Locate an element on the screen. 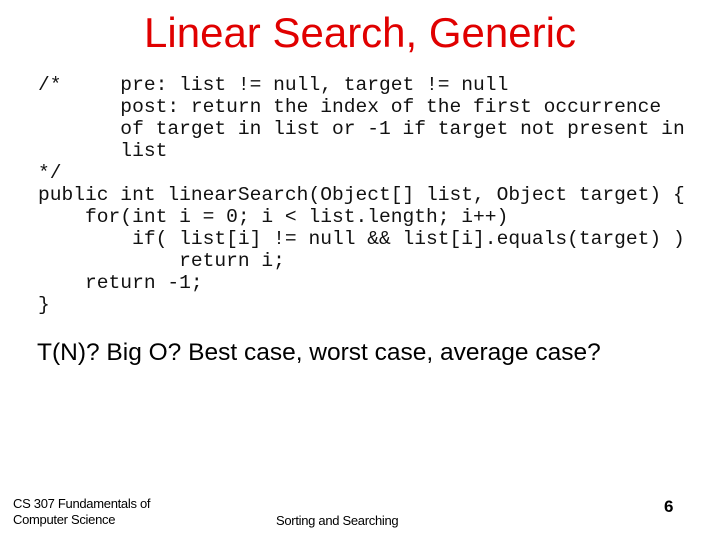 The height and width of the screenshot is (540, 720). code-line: return -1; is located at coordinates (120, 283).